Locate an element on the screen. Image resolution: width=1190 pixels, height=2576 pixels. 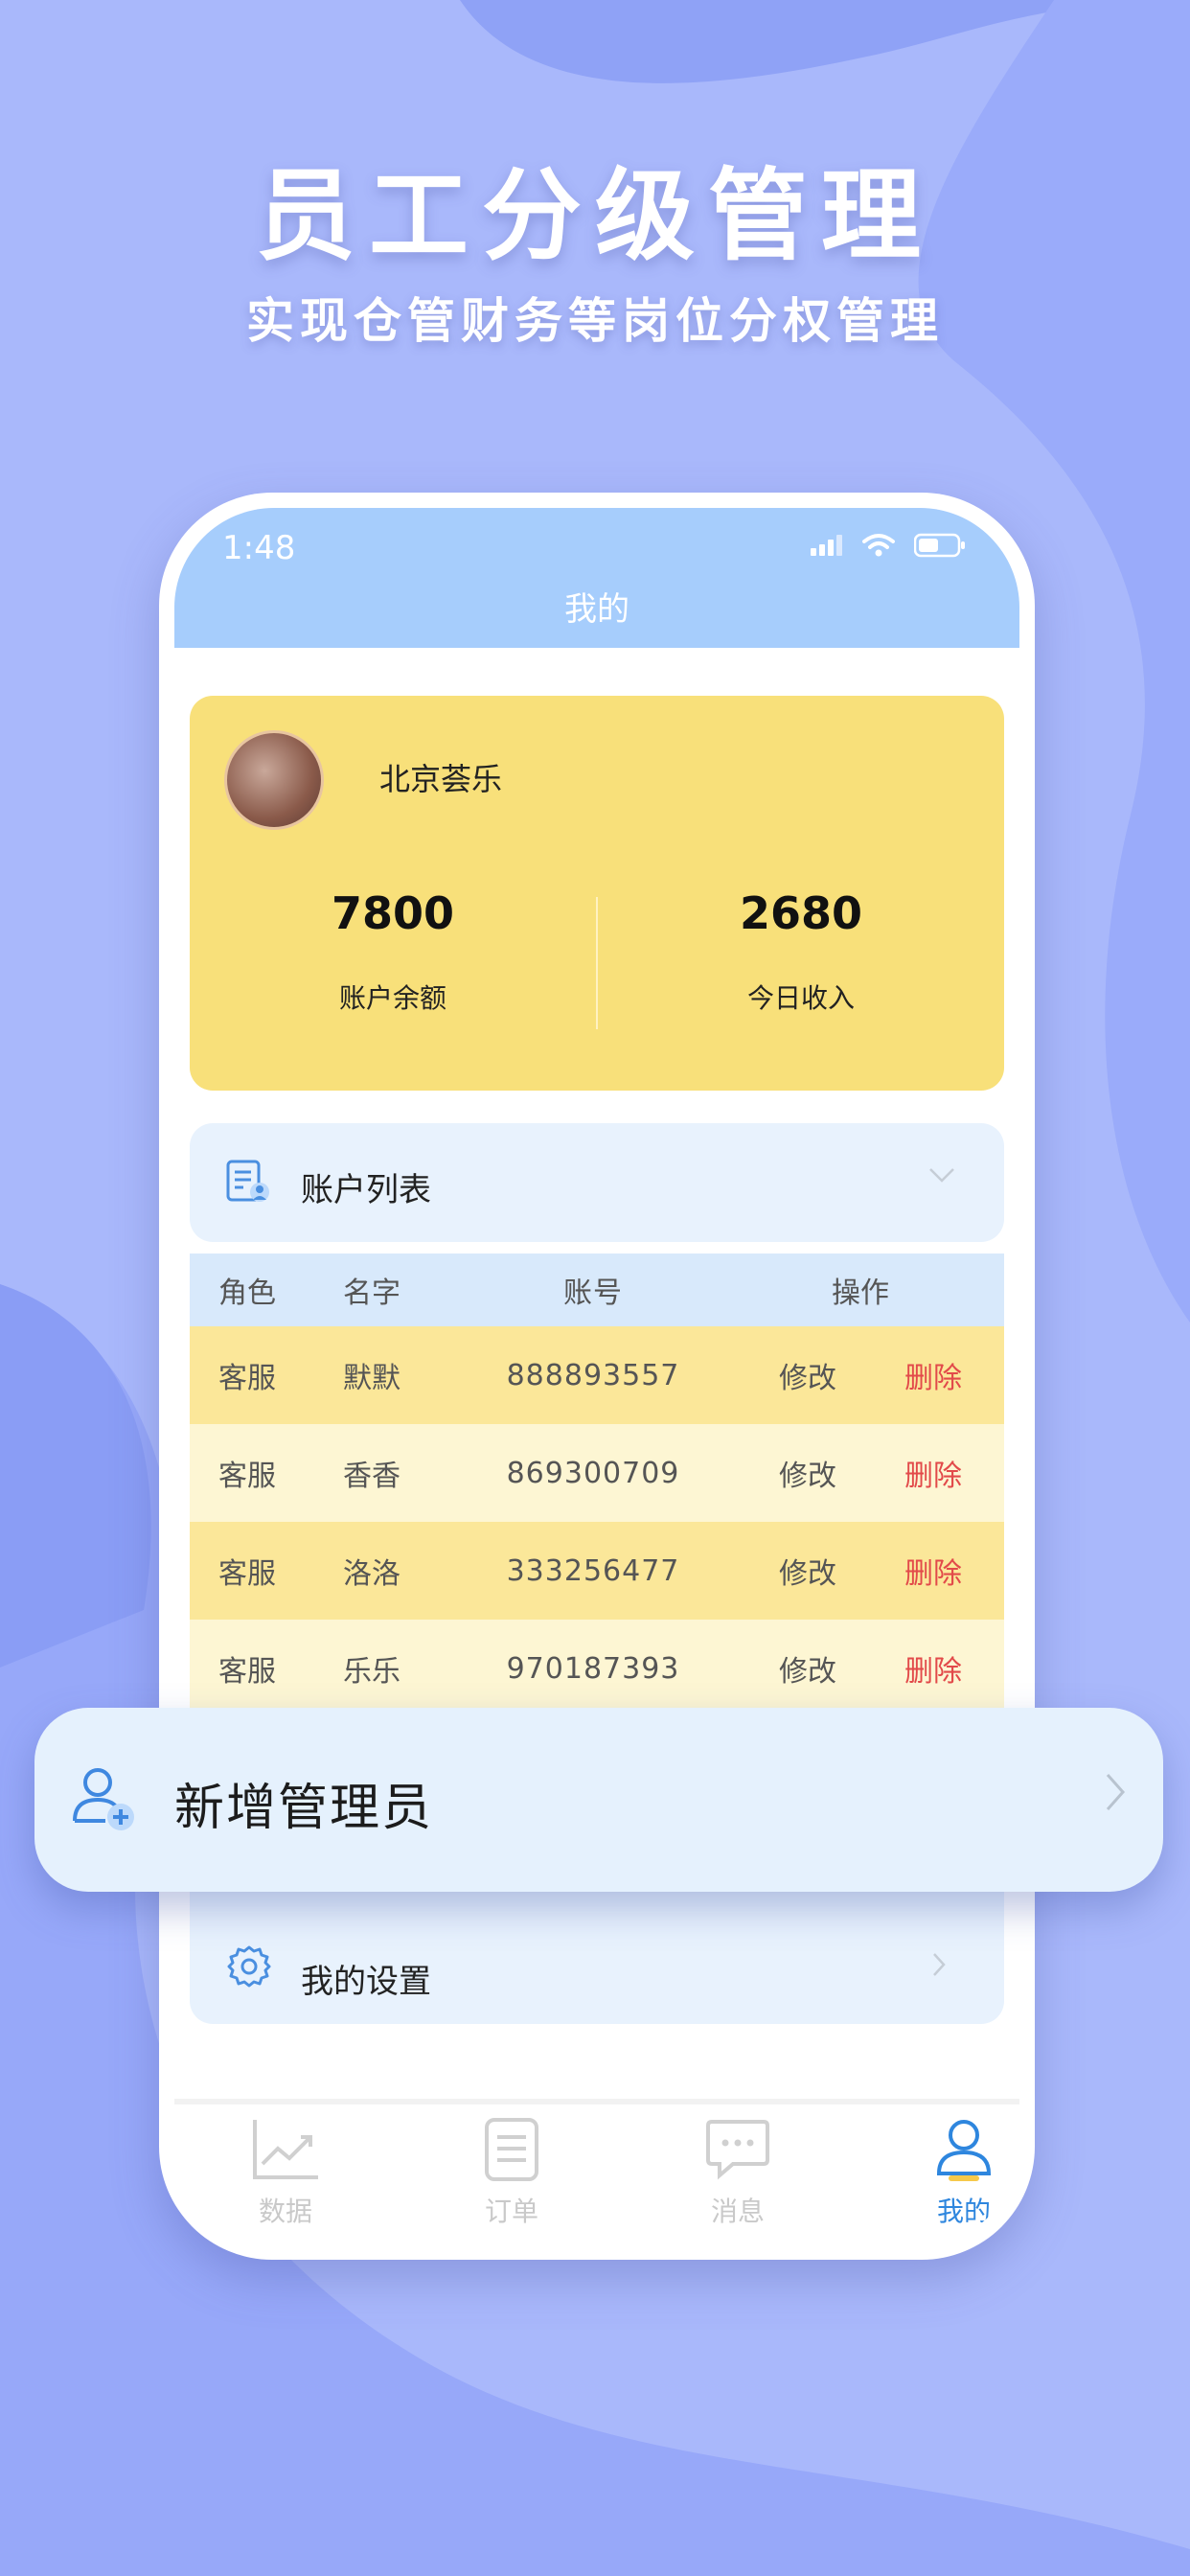
profile-card: 北京荟乐 7800 账户余额 2680 今日收入 is located at coordinates (597, 893).